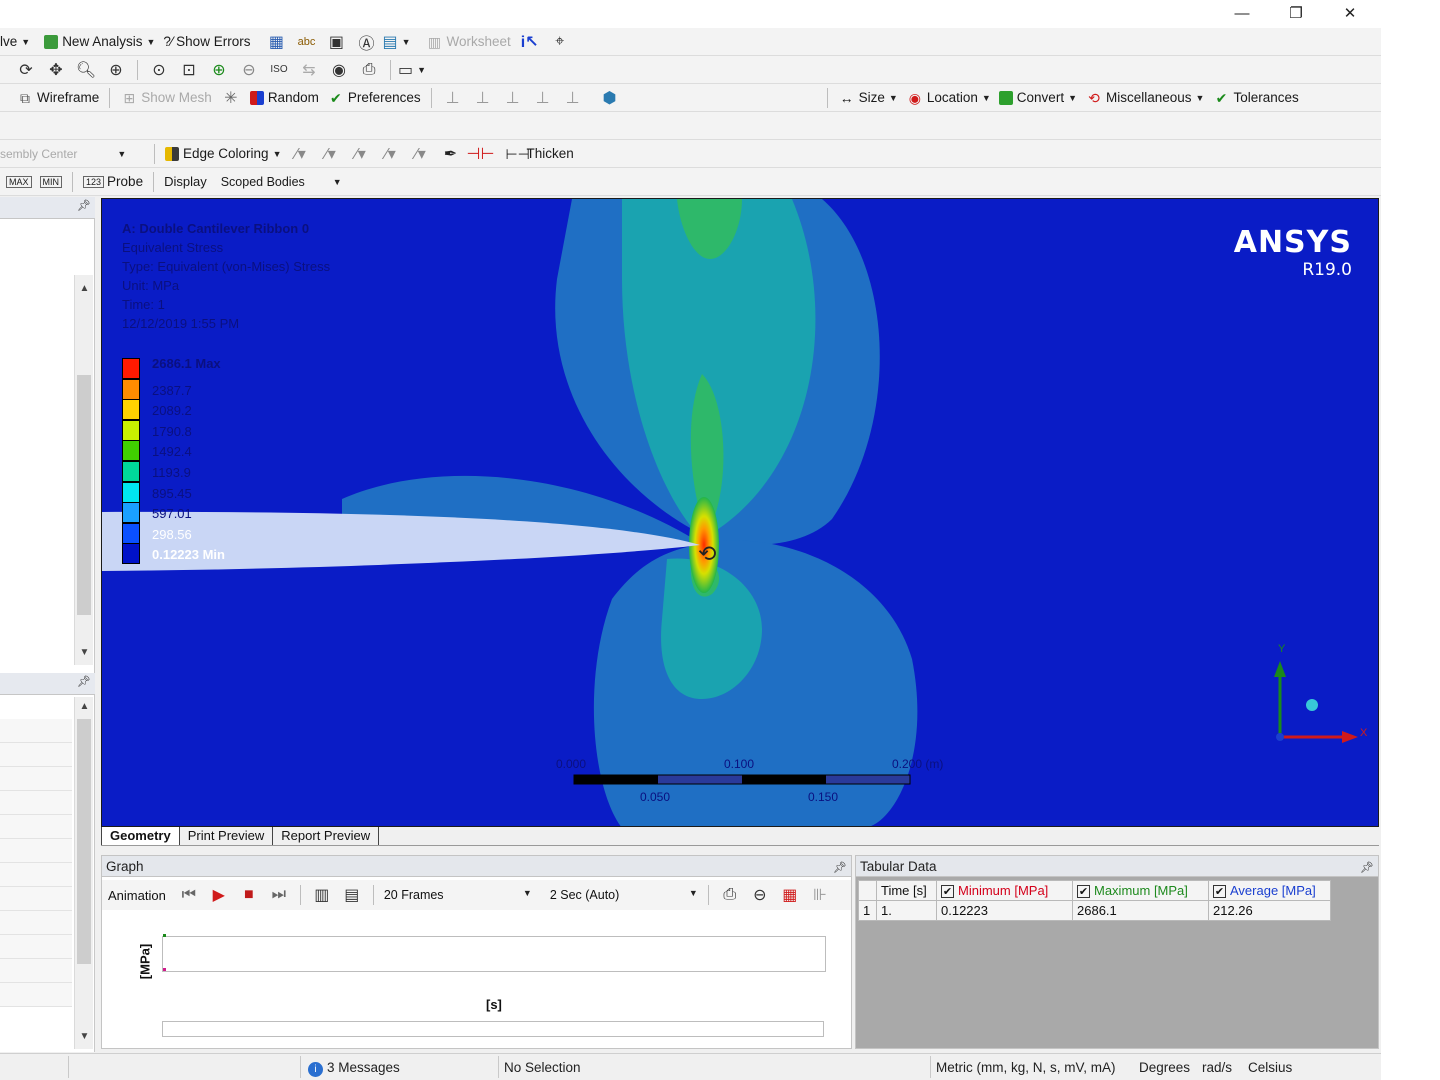  I want to click on probe-button: 123 Probe, so click(113, 182).